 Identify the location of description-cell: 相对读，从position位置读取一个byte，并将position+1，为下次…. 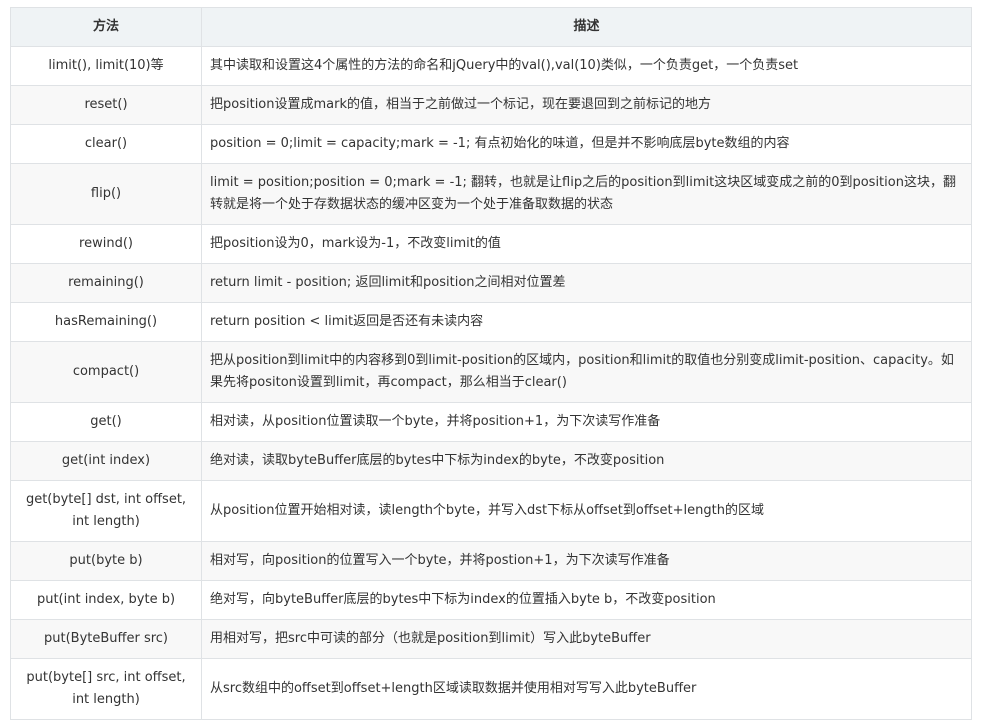
(586, 422).